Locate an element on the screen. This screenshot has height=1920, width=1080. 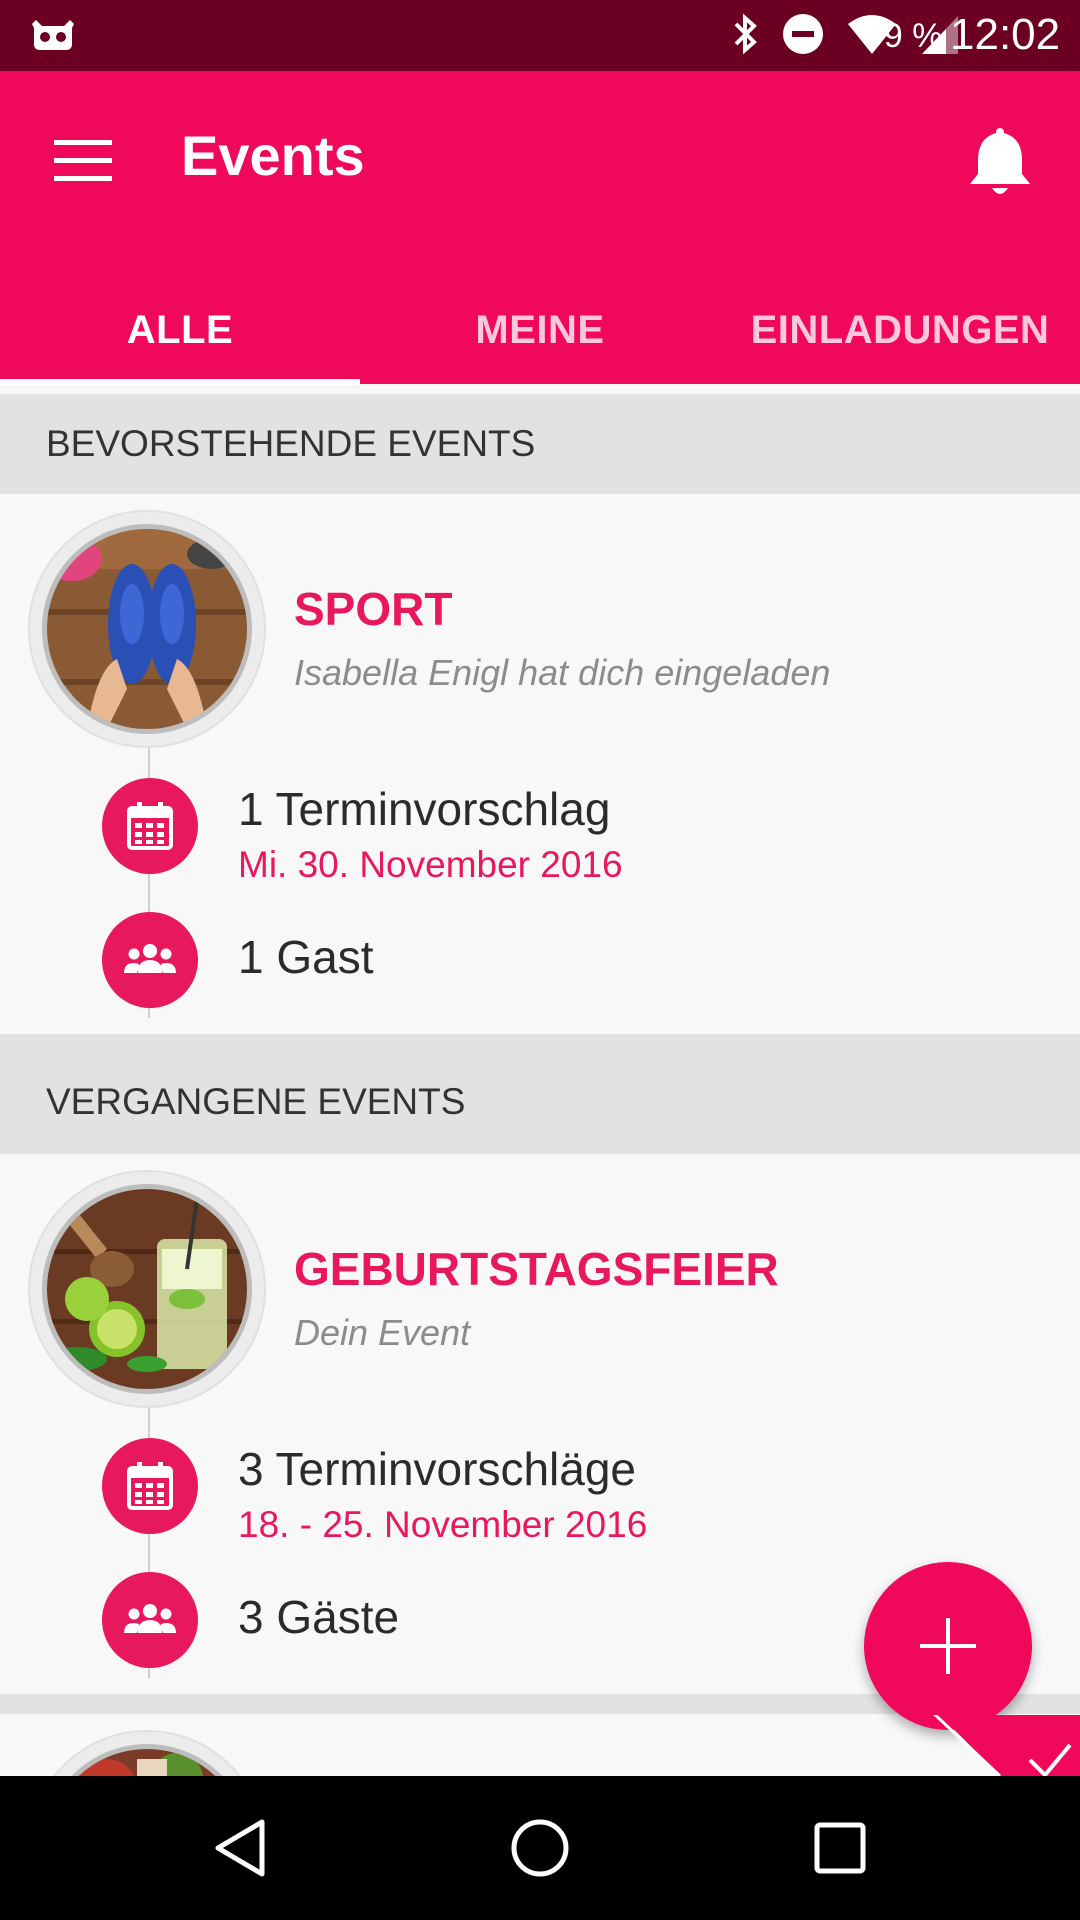
cyanogen-icon is located at coordinates (53, 37).